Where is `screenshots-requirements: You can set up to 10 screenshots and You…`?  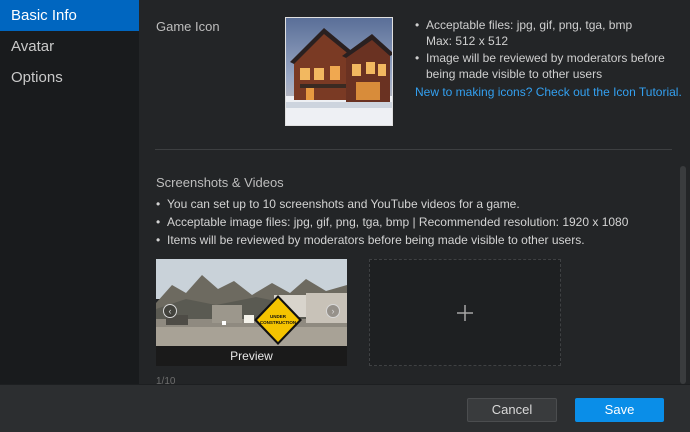 screenshots-requirements: You can set up to 10 screenshots and You… is located at coordinates (416, 223).